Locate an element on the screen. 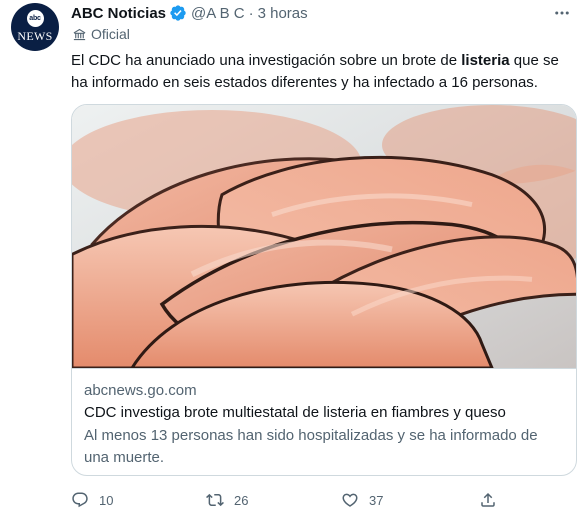 This screenshot has height=520, width=584. avatar-abc-logo: abc is located at coordinates (35, 18).